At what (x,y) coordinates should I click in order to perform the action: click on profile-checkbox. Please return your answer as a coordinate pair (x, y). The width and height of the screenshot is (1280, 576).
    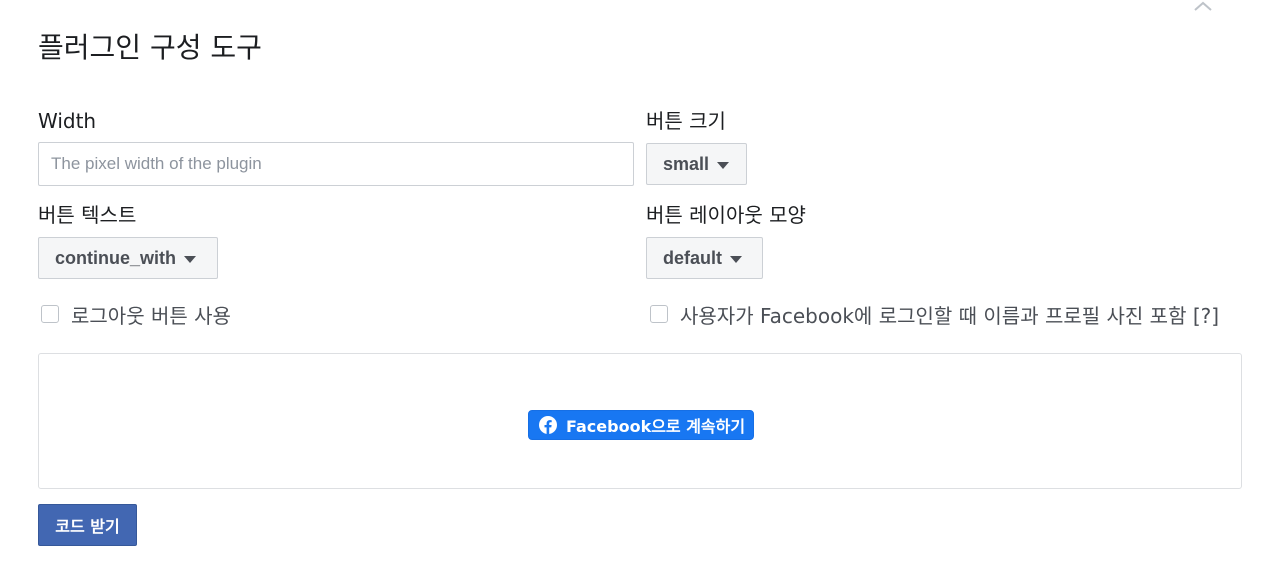
    Looking at the image, I should click on (659, 314).